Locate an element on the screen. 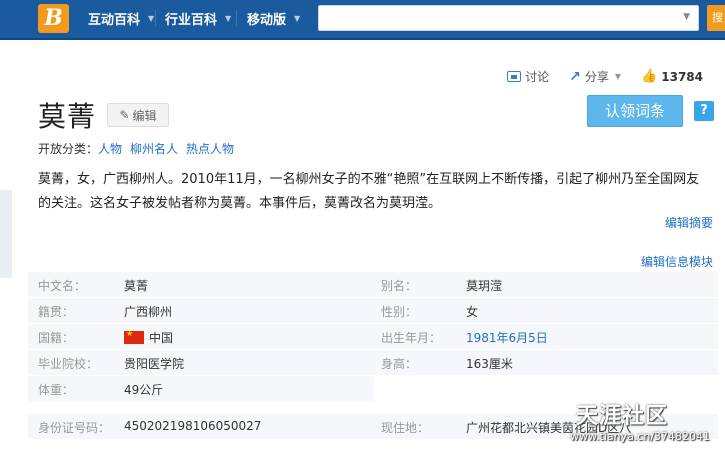 This screenshot has height=454, width=725. like-count: 13784 is located at coordinates (682, 76).